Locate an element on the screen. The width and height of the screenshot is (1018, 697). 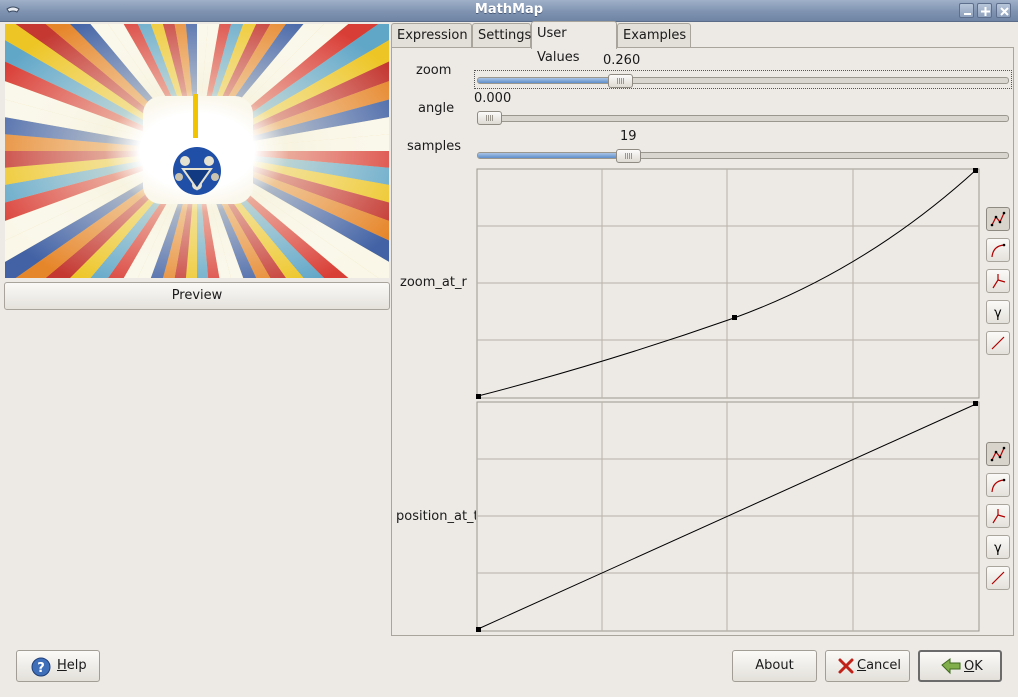
cancel-button: Cancel is located at coordinates (867, 666).